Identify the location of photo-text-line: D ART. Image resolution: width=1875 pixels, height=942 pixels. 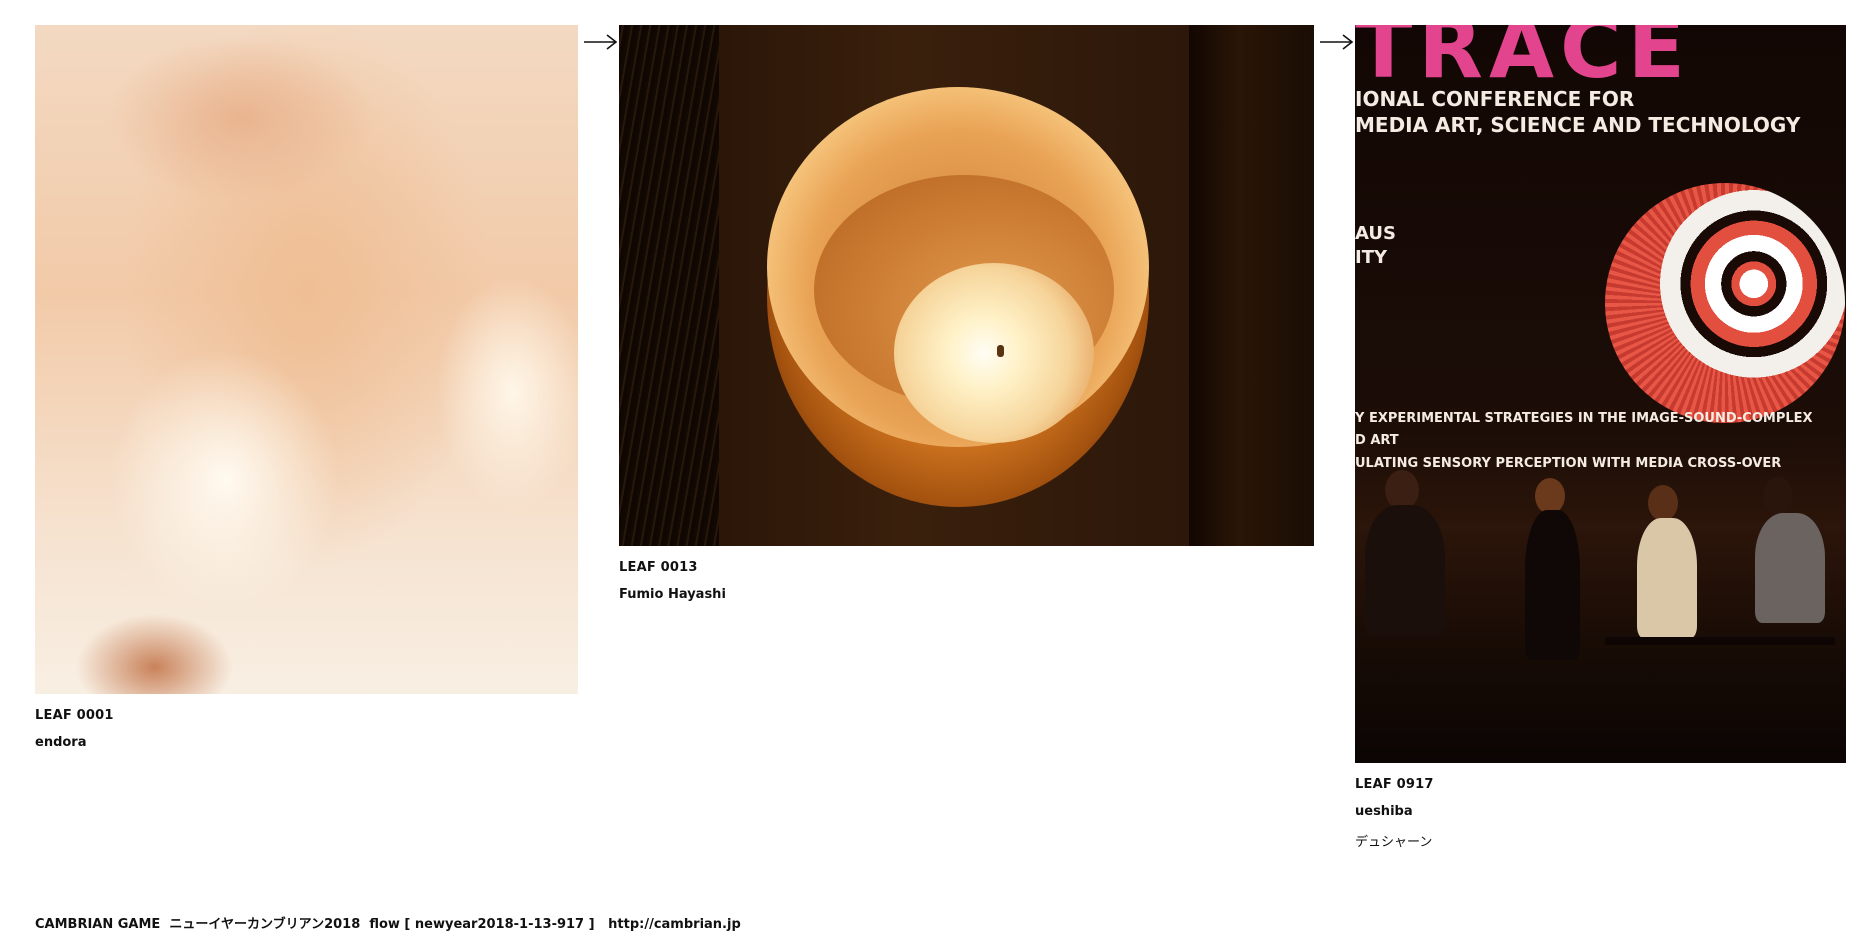
(1377, 440).